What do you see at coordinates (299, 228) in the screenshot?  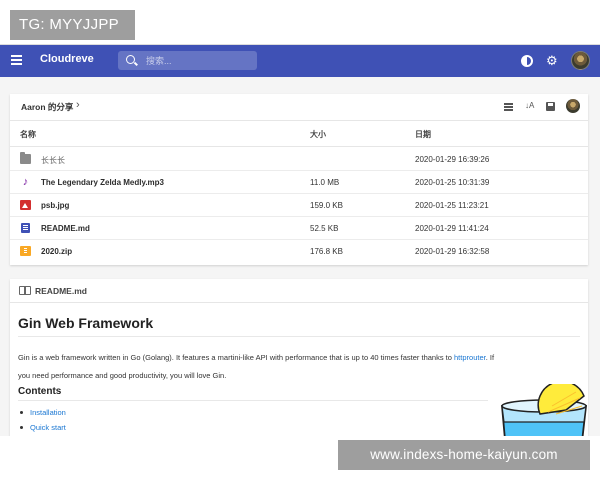 I see `table-row: README.md 52.5 KB 2020-01-29 11:41:24` at bounding box center [299, 228].